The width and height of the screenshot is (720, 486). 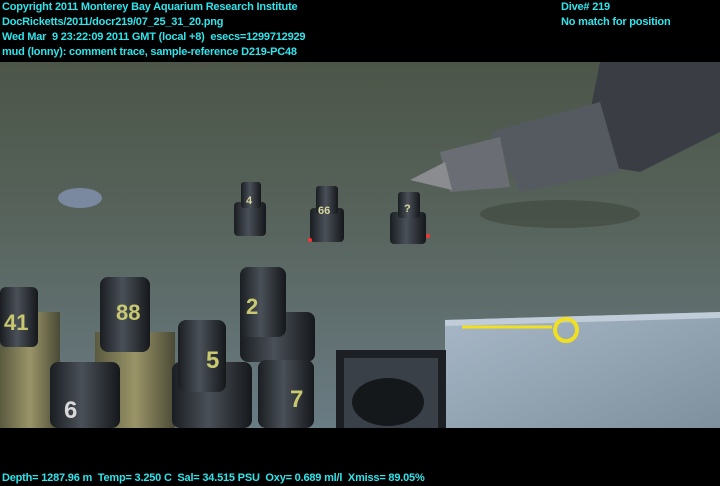 What do you see at coordinates (249, 201) in the screenshot?
I see `svg-text: 4` at bounding box center [249, 201].